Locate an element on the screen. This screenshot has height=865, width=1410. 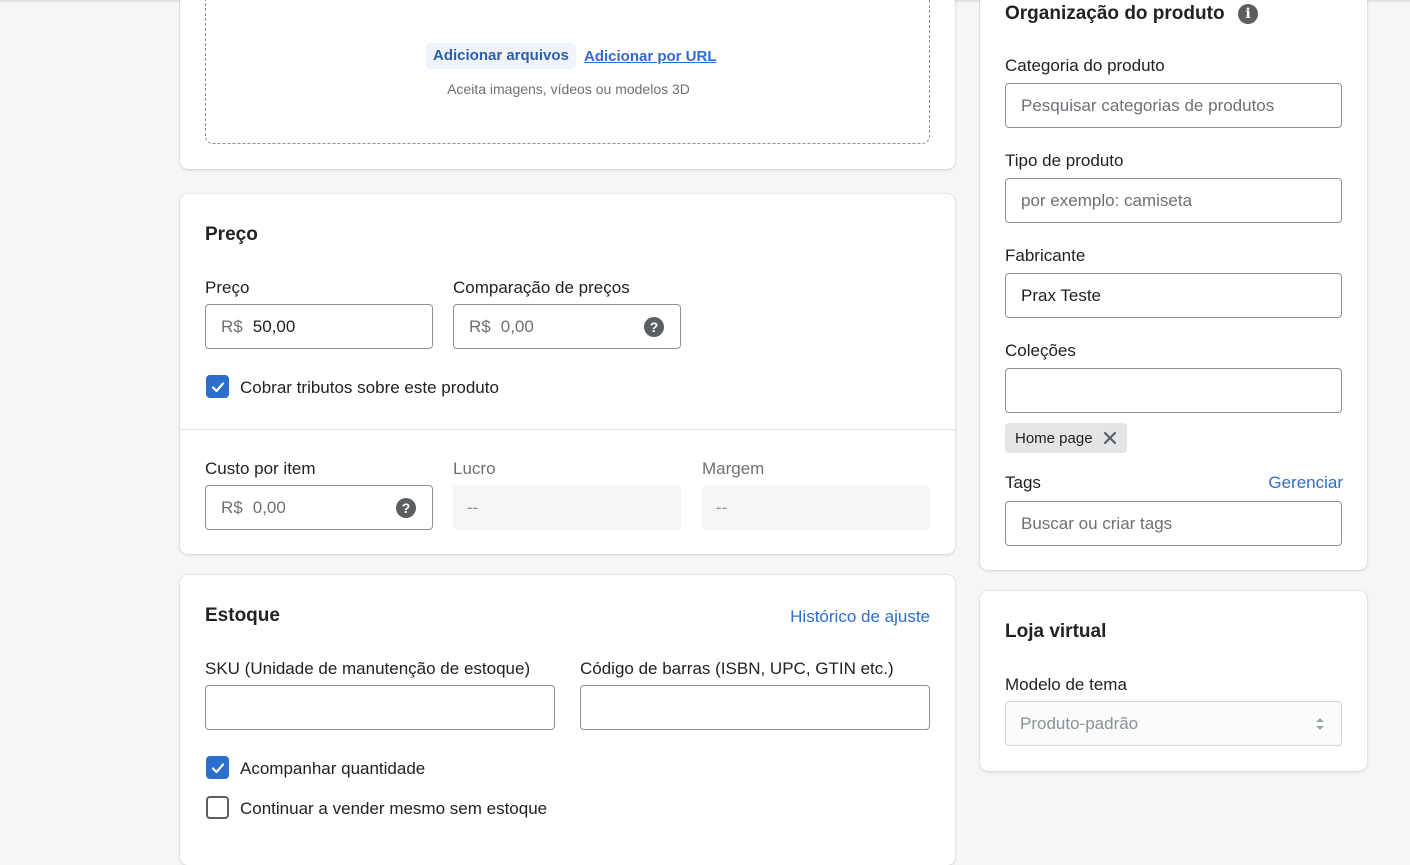
info-circle-icon: i is located at coordinates (1248, 14).